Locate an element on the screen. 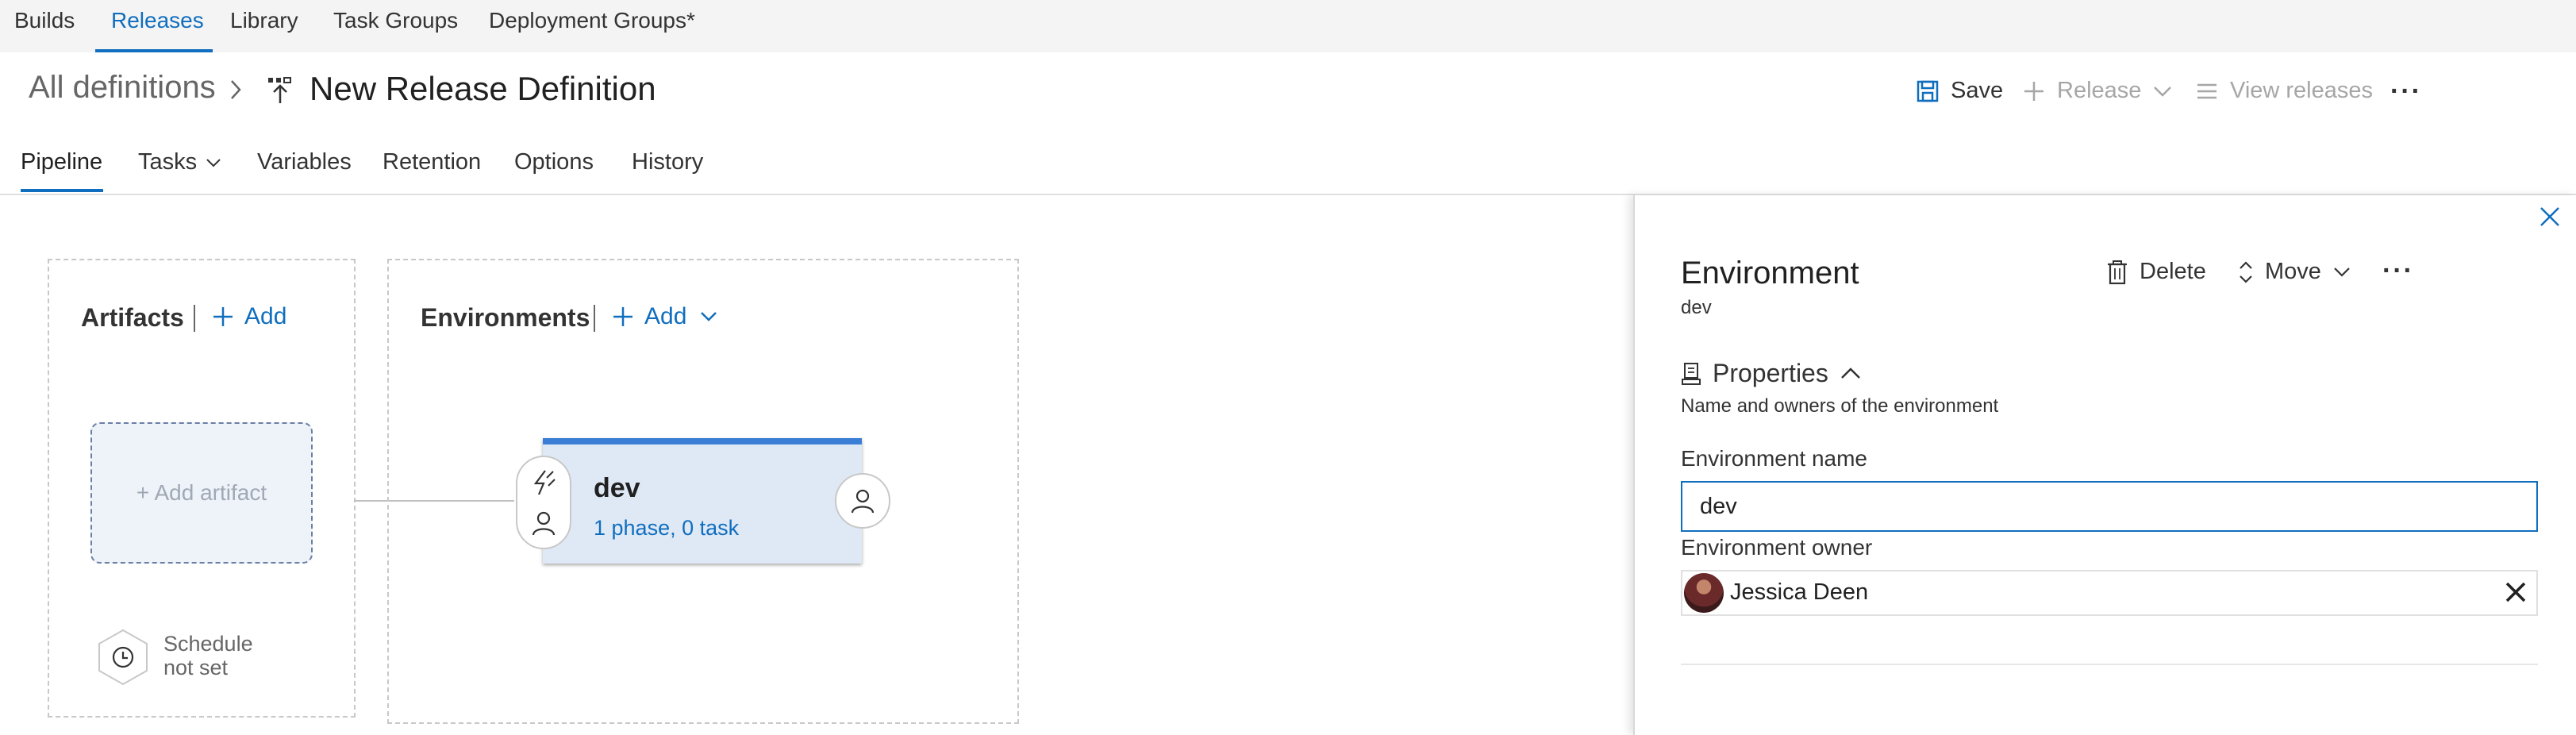 The width and height of the screenshot is (2576, 735). tab-tasks-label: Tasks is located at coordinates (168, 162).